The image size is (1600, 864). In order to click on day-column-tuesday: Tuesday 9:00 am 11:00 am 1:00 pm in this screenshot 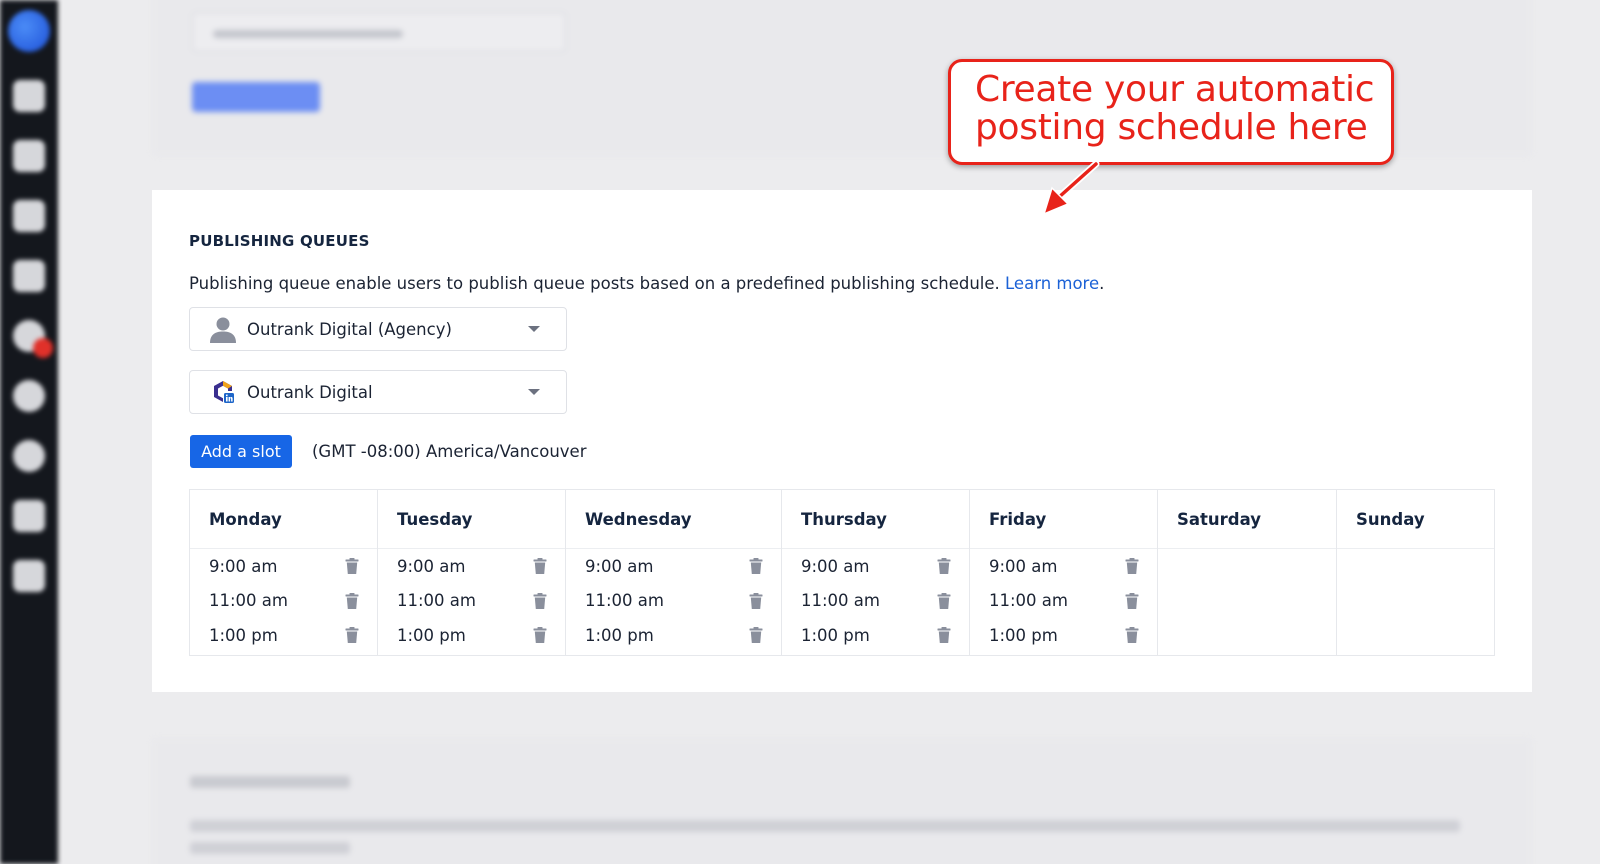, I will do `click(472, 572)`.